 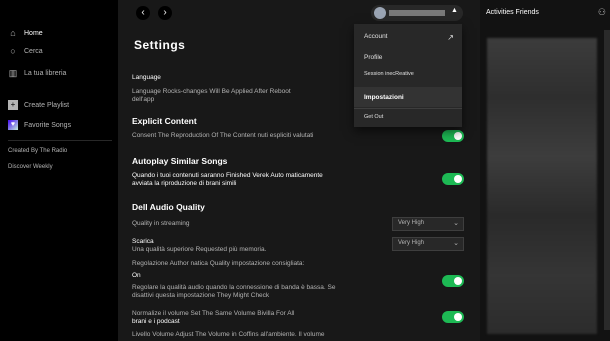 What do you see at coordinates (45, 73) in the screenshot?
I see `nav-library-label: La tua libreria` at bounding box center [45, 73].